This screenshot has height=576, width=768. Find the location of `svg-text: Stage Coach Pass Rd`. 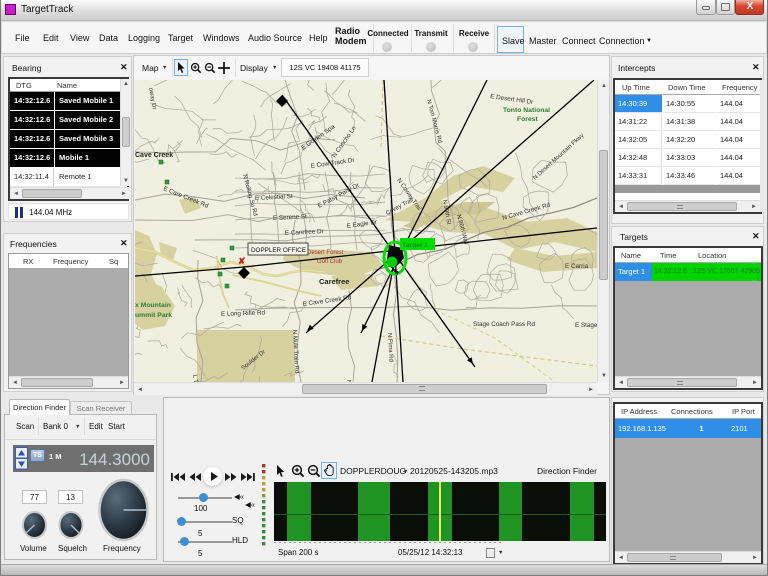

svg-text: Stage Coach Pass Rd is located at coordinates (504, 324).